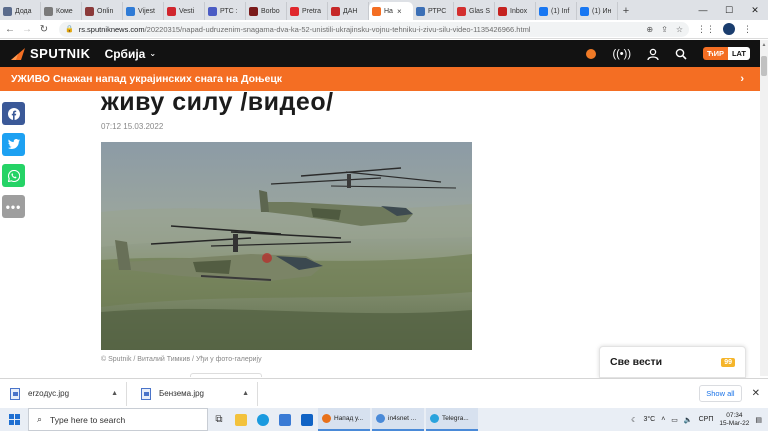  Describe the element at coordinates (747, 29) in the screenshot. I see `menu-icon: ⋮` at that location.